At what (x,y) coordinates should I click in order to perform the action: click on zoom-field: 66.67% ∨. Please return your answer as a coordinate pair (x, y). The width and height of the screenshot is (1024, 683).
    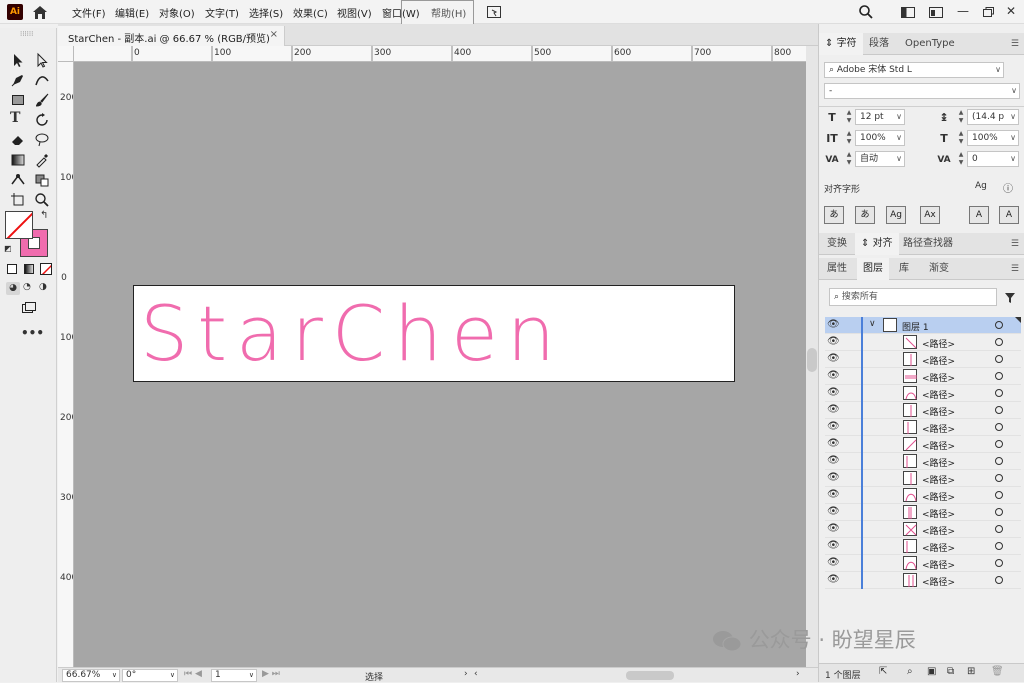
    Looking at the image, I should click on (91, 675).